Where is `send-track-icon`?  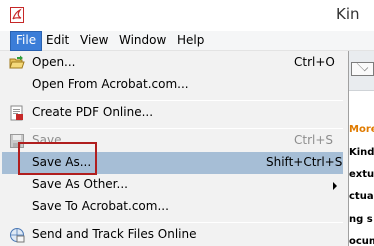 send-track-icon is located at coordinates (17, 235).